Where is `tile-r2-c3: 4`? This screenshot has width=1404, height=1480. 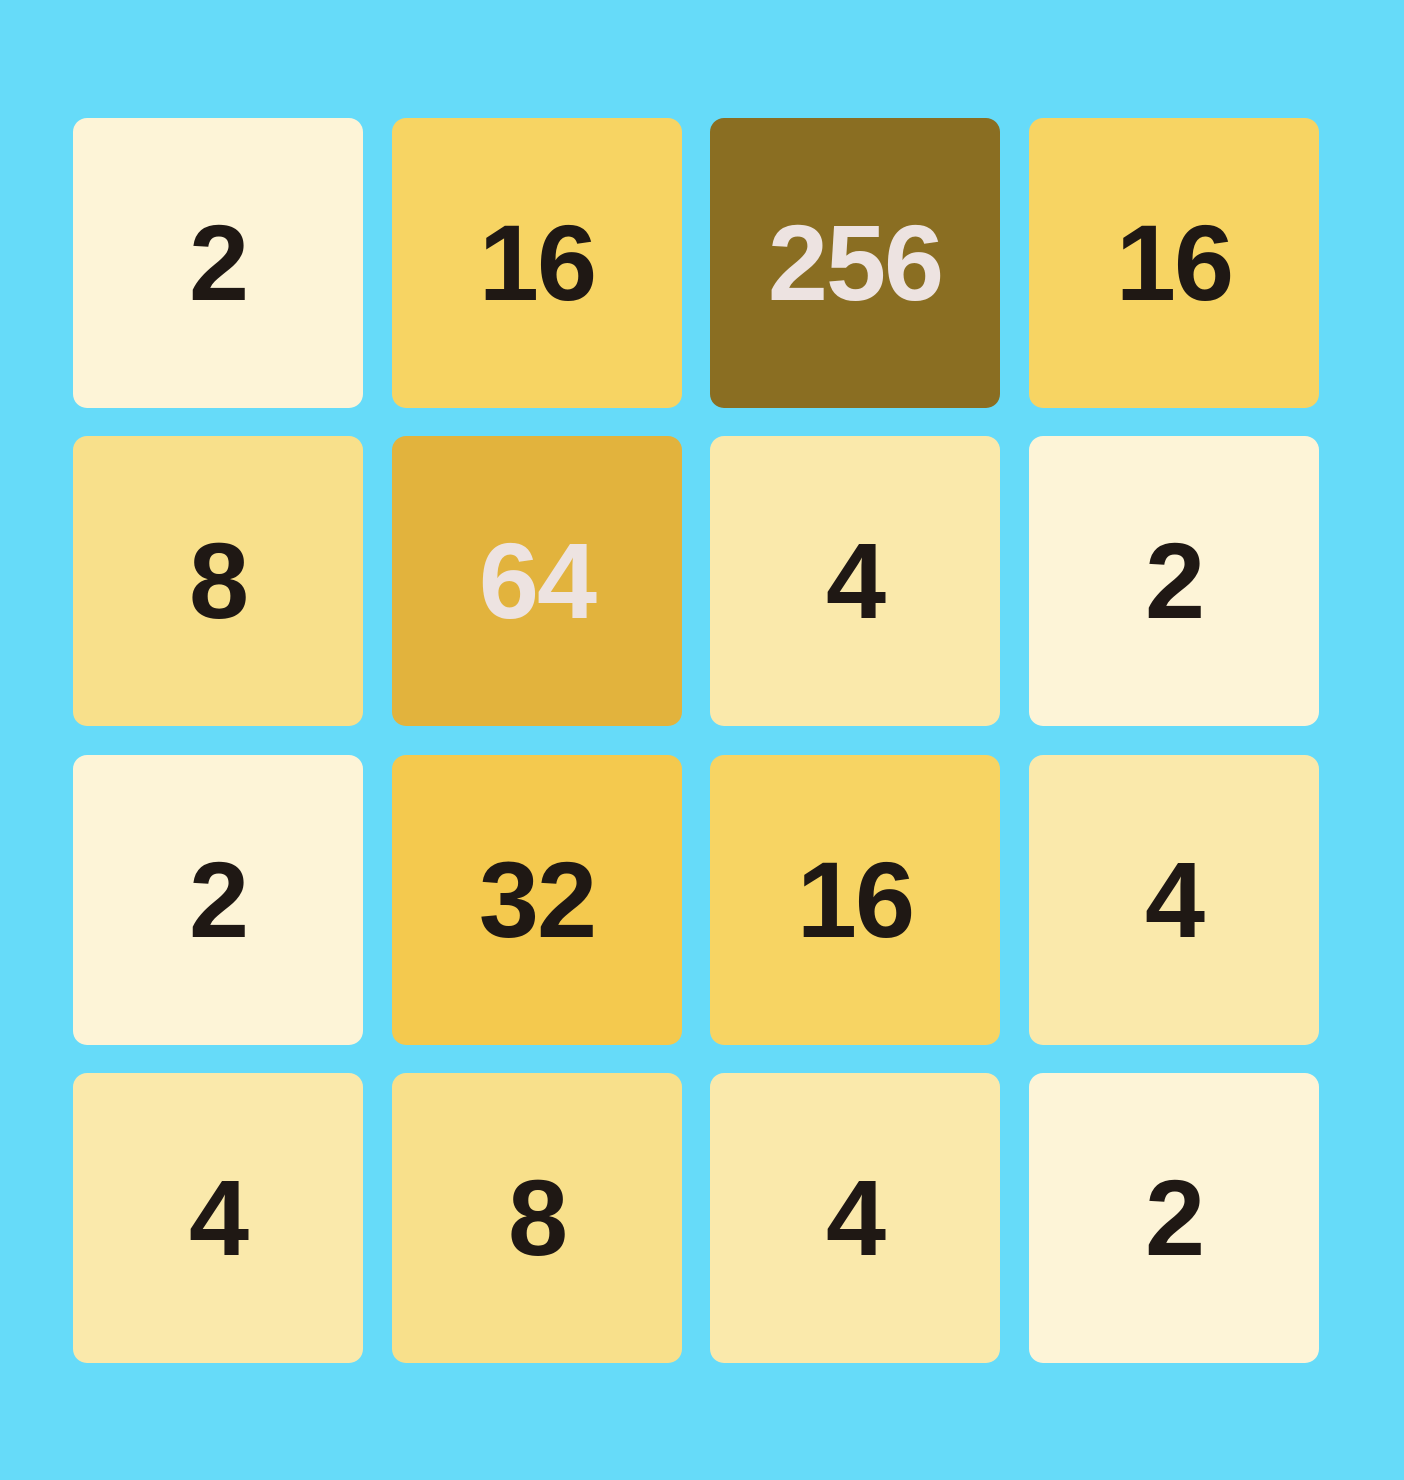
tile-r2-c3: 4 is located at coordinates (855, 581).